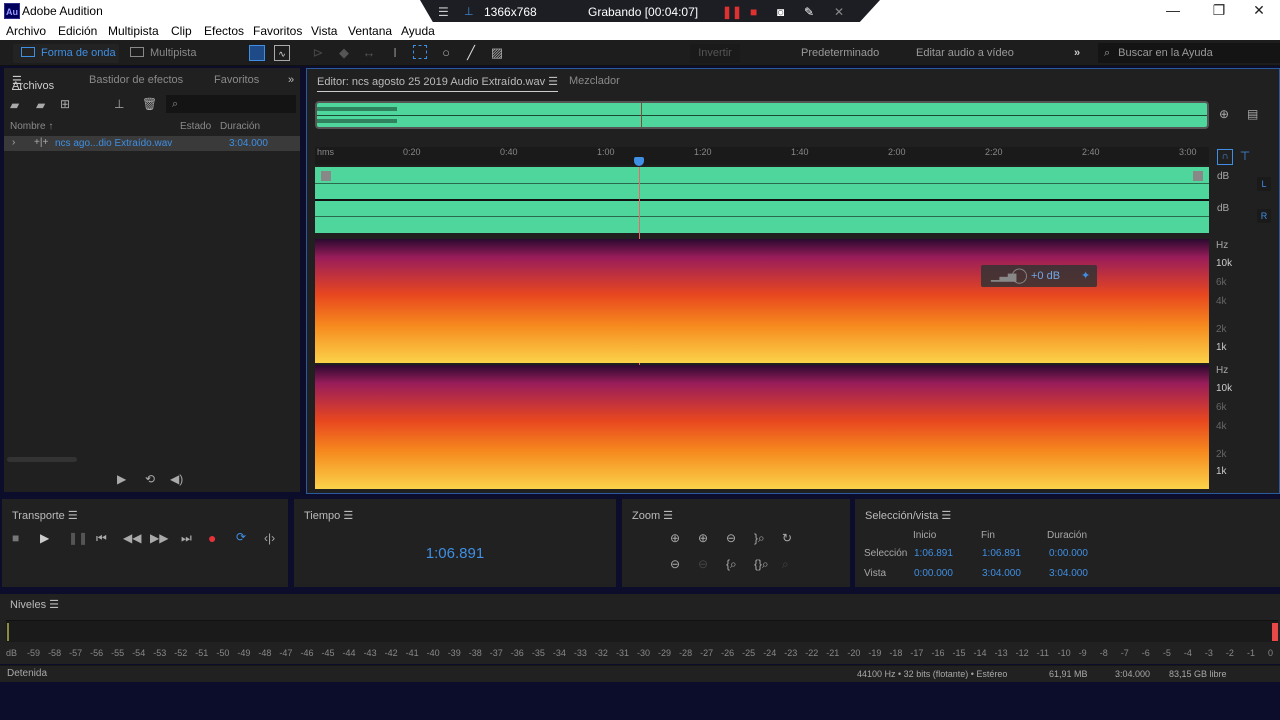 The height and width of the screenshot is (720, 1280). I want to click on view-duration: 3:04.000, so click(1068, 573).